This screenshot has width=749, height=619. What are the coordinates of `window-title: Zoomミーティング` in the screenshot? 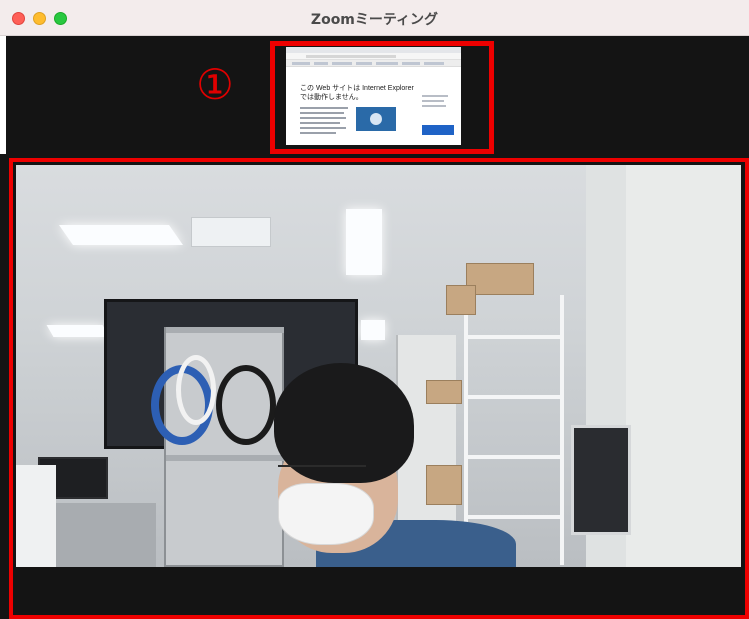 It's located at (374, 20).